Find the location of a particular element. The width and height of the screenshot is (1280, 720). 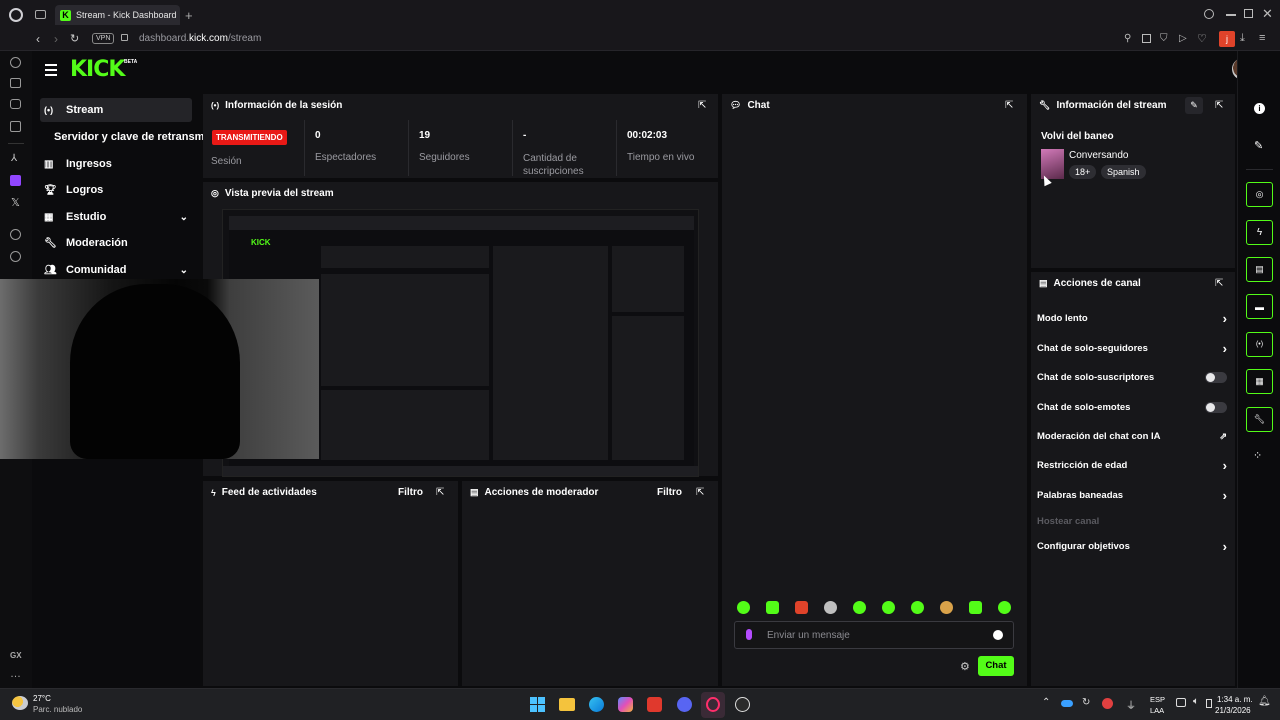

close-icon: ✕ is located at coordinates (1267, 14).